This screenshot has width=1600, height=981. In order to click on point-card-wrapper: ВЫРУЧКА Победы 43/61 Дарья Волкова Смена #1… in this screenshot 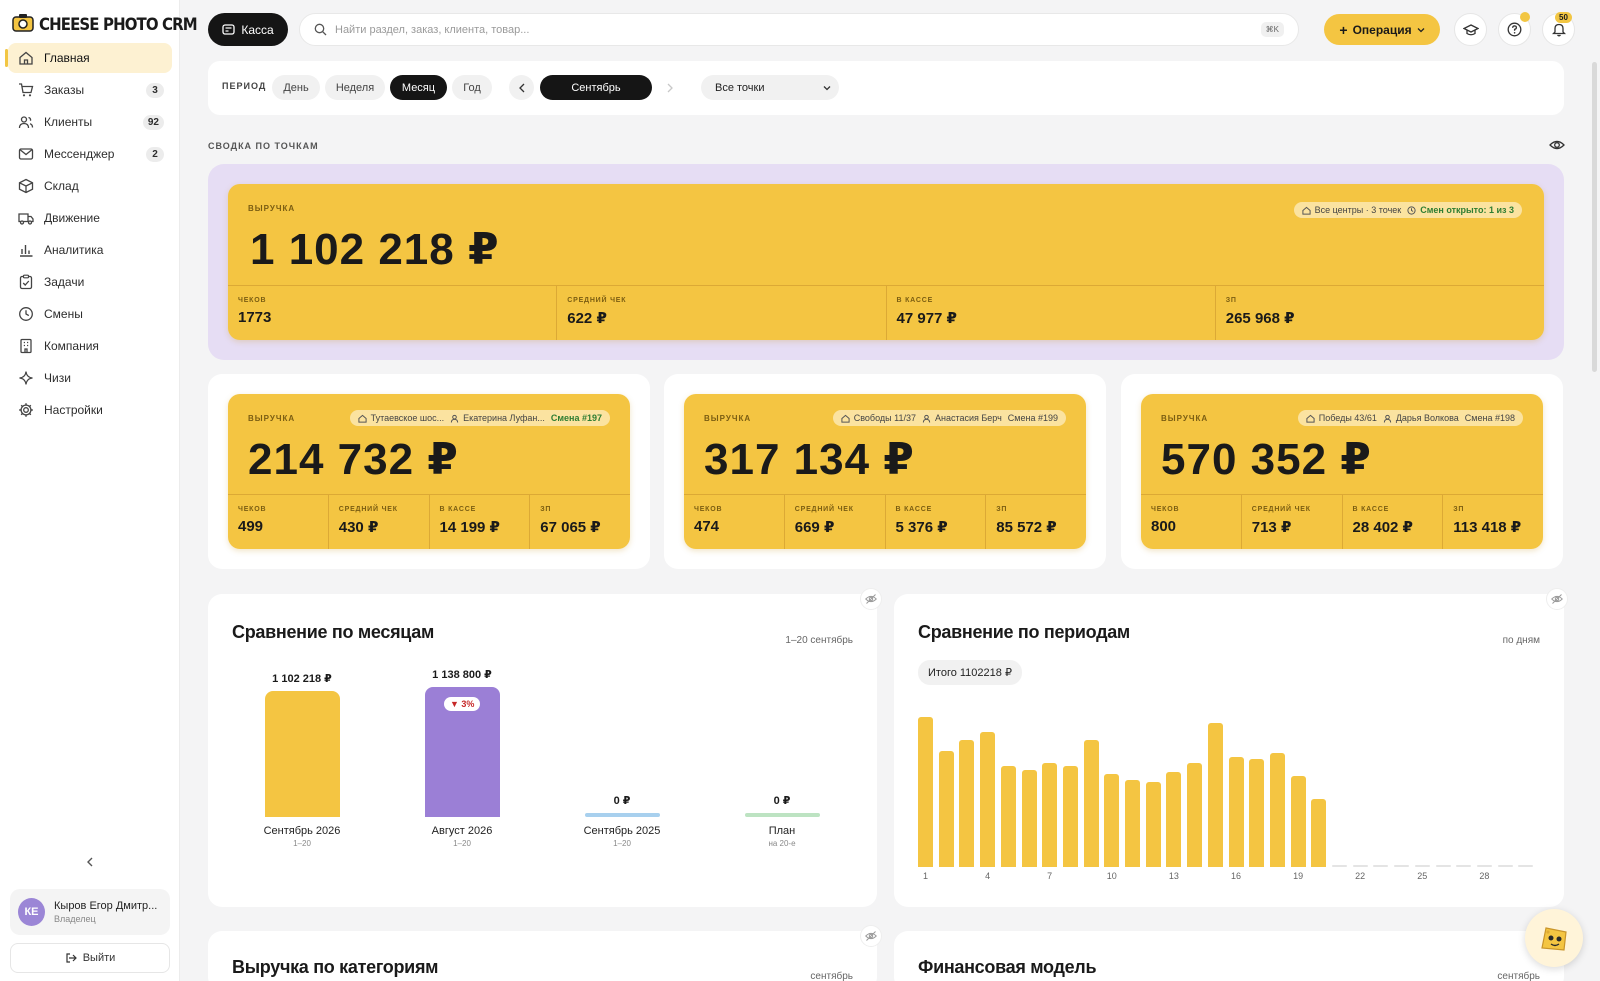, I will do `click(1342, 471)`.